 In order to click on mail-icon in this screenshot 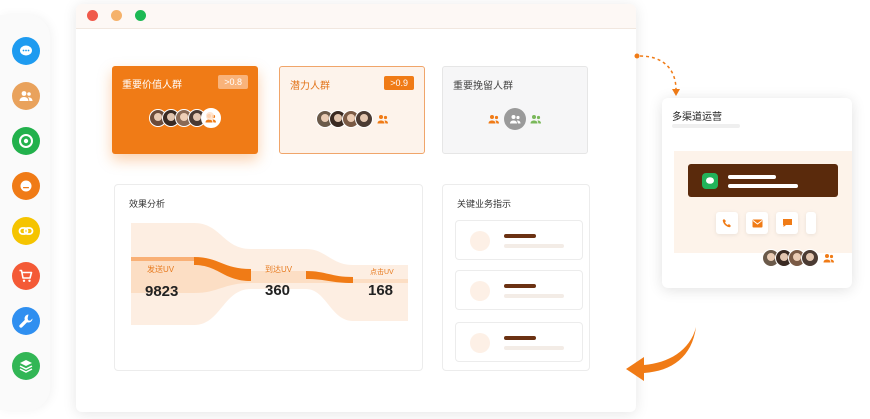, I will do `click(757, 223)`.